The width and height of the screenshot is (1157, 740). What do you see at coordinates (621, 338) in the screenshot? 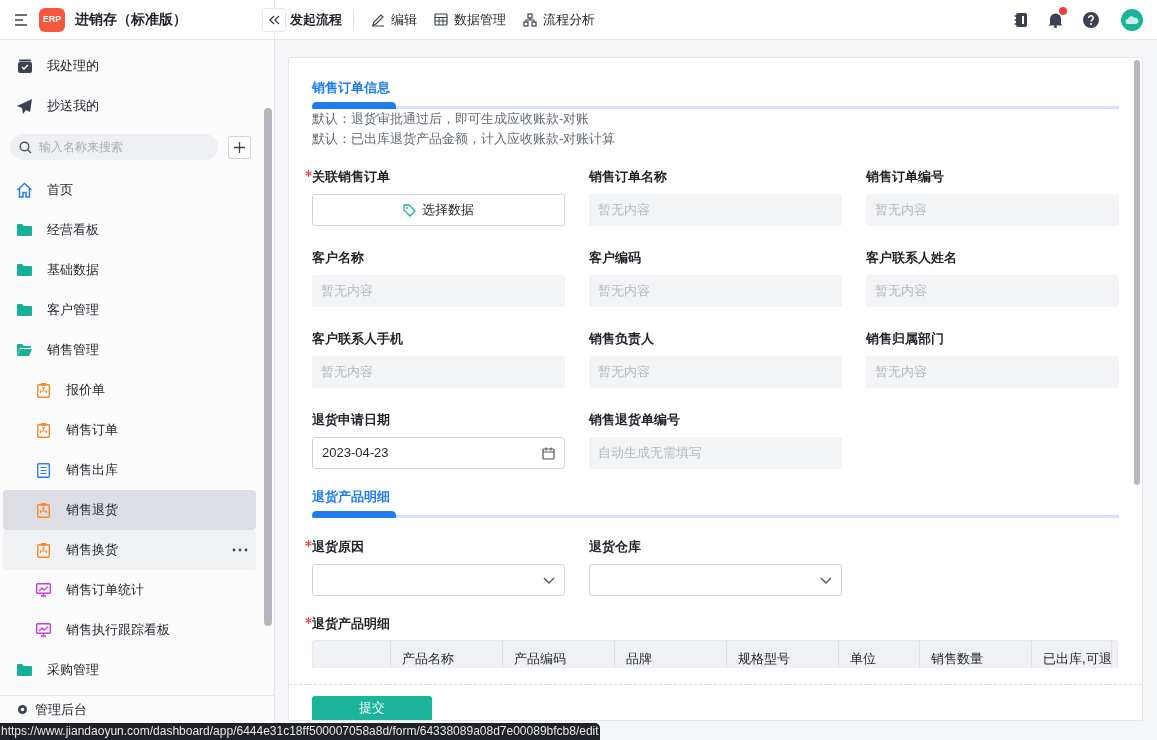
I see `field-label: 销售负责人` at bounding box center [621, 338].